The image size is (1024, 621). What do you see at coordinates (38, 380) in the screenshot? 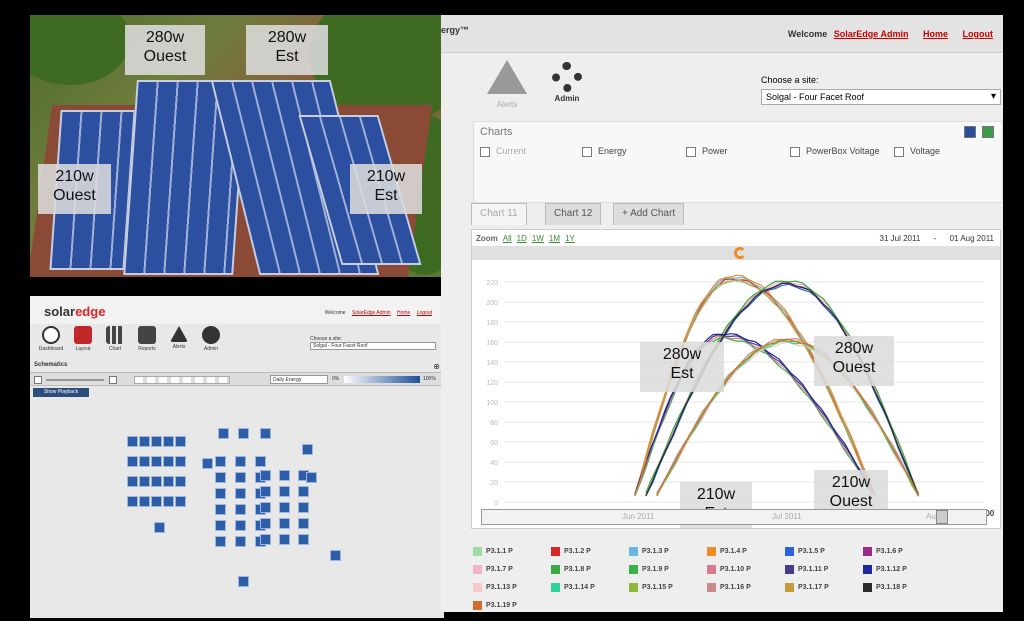
I see `zoom-out-button` at bounding box center [38, 380].